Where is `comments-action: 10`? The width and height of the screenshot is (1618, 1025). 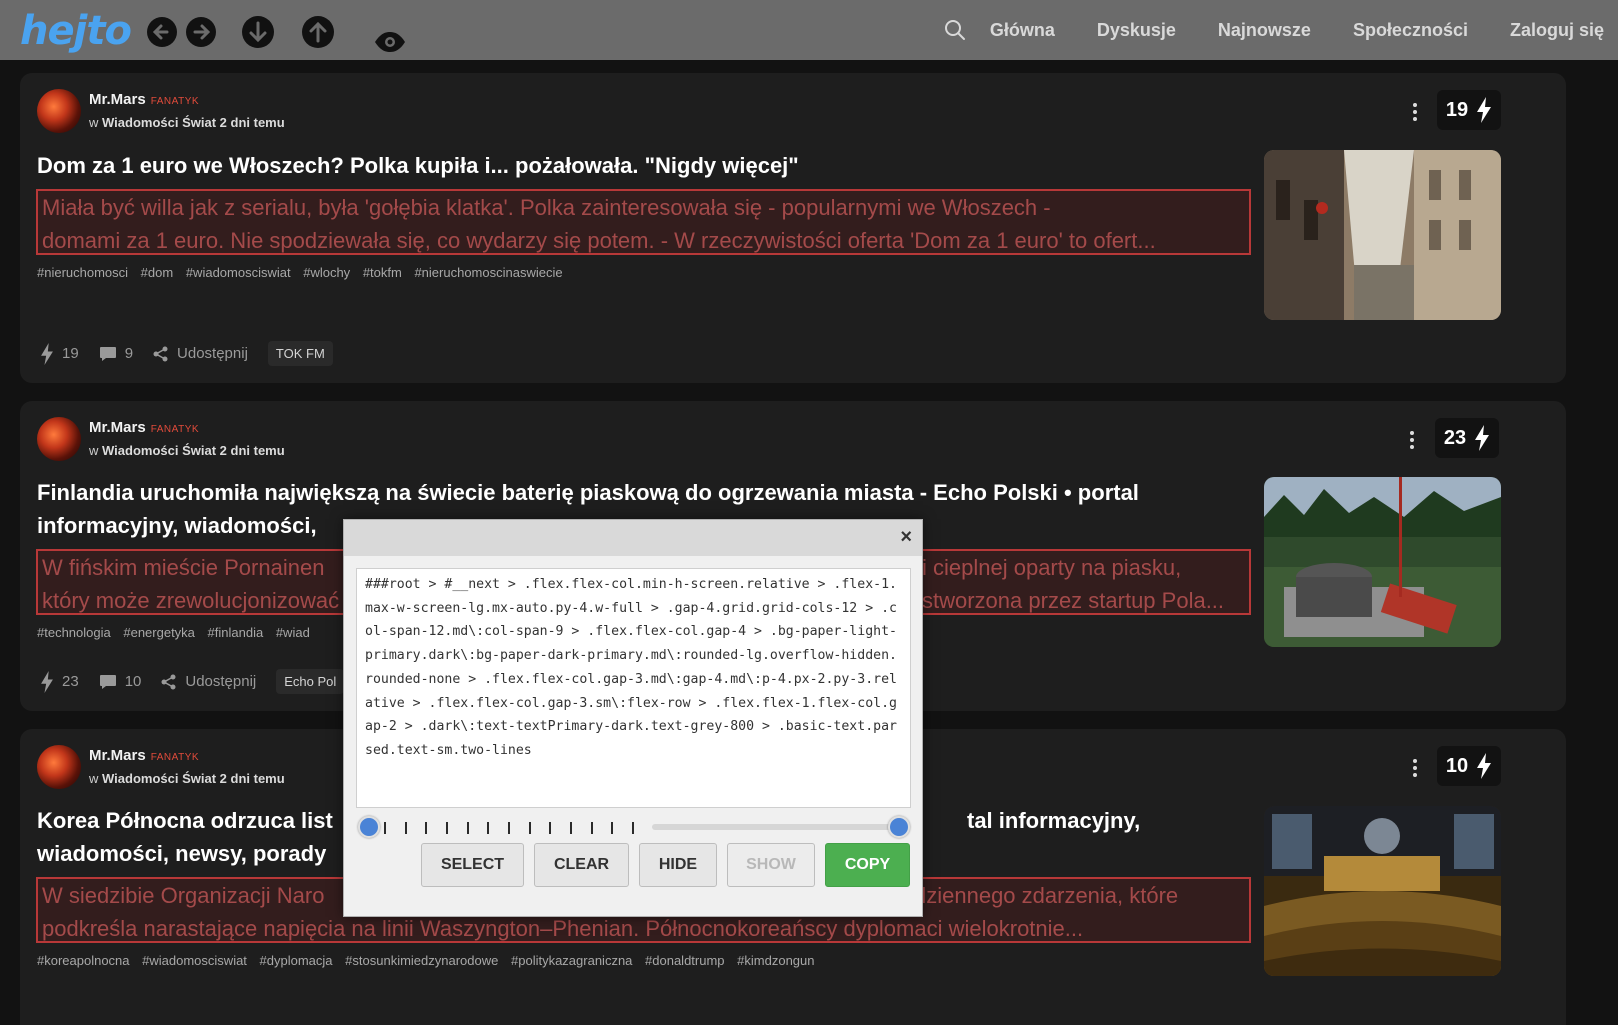
comments-action: 10 is located at coordinates (120, 681).